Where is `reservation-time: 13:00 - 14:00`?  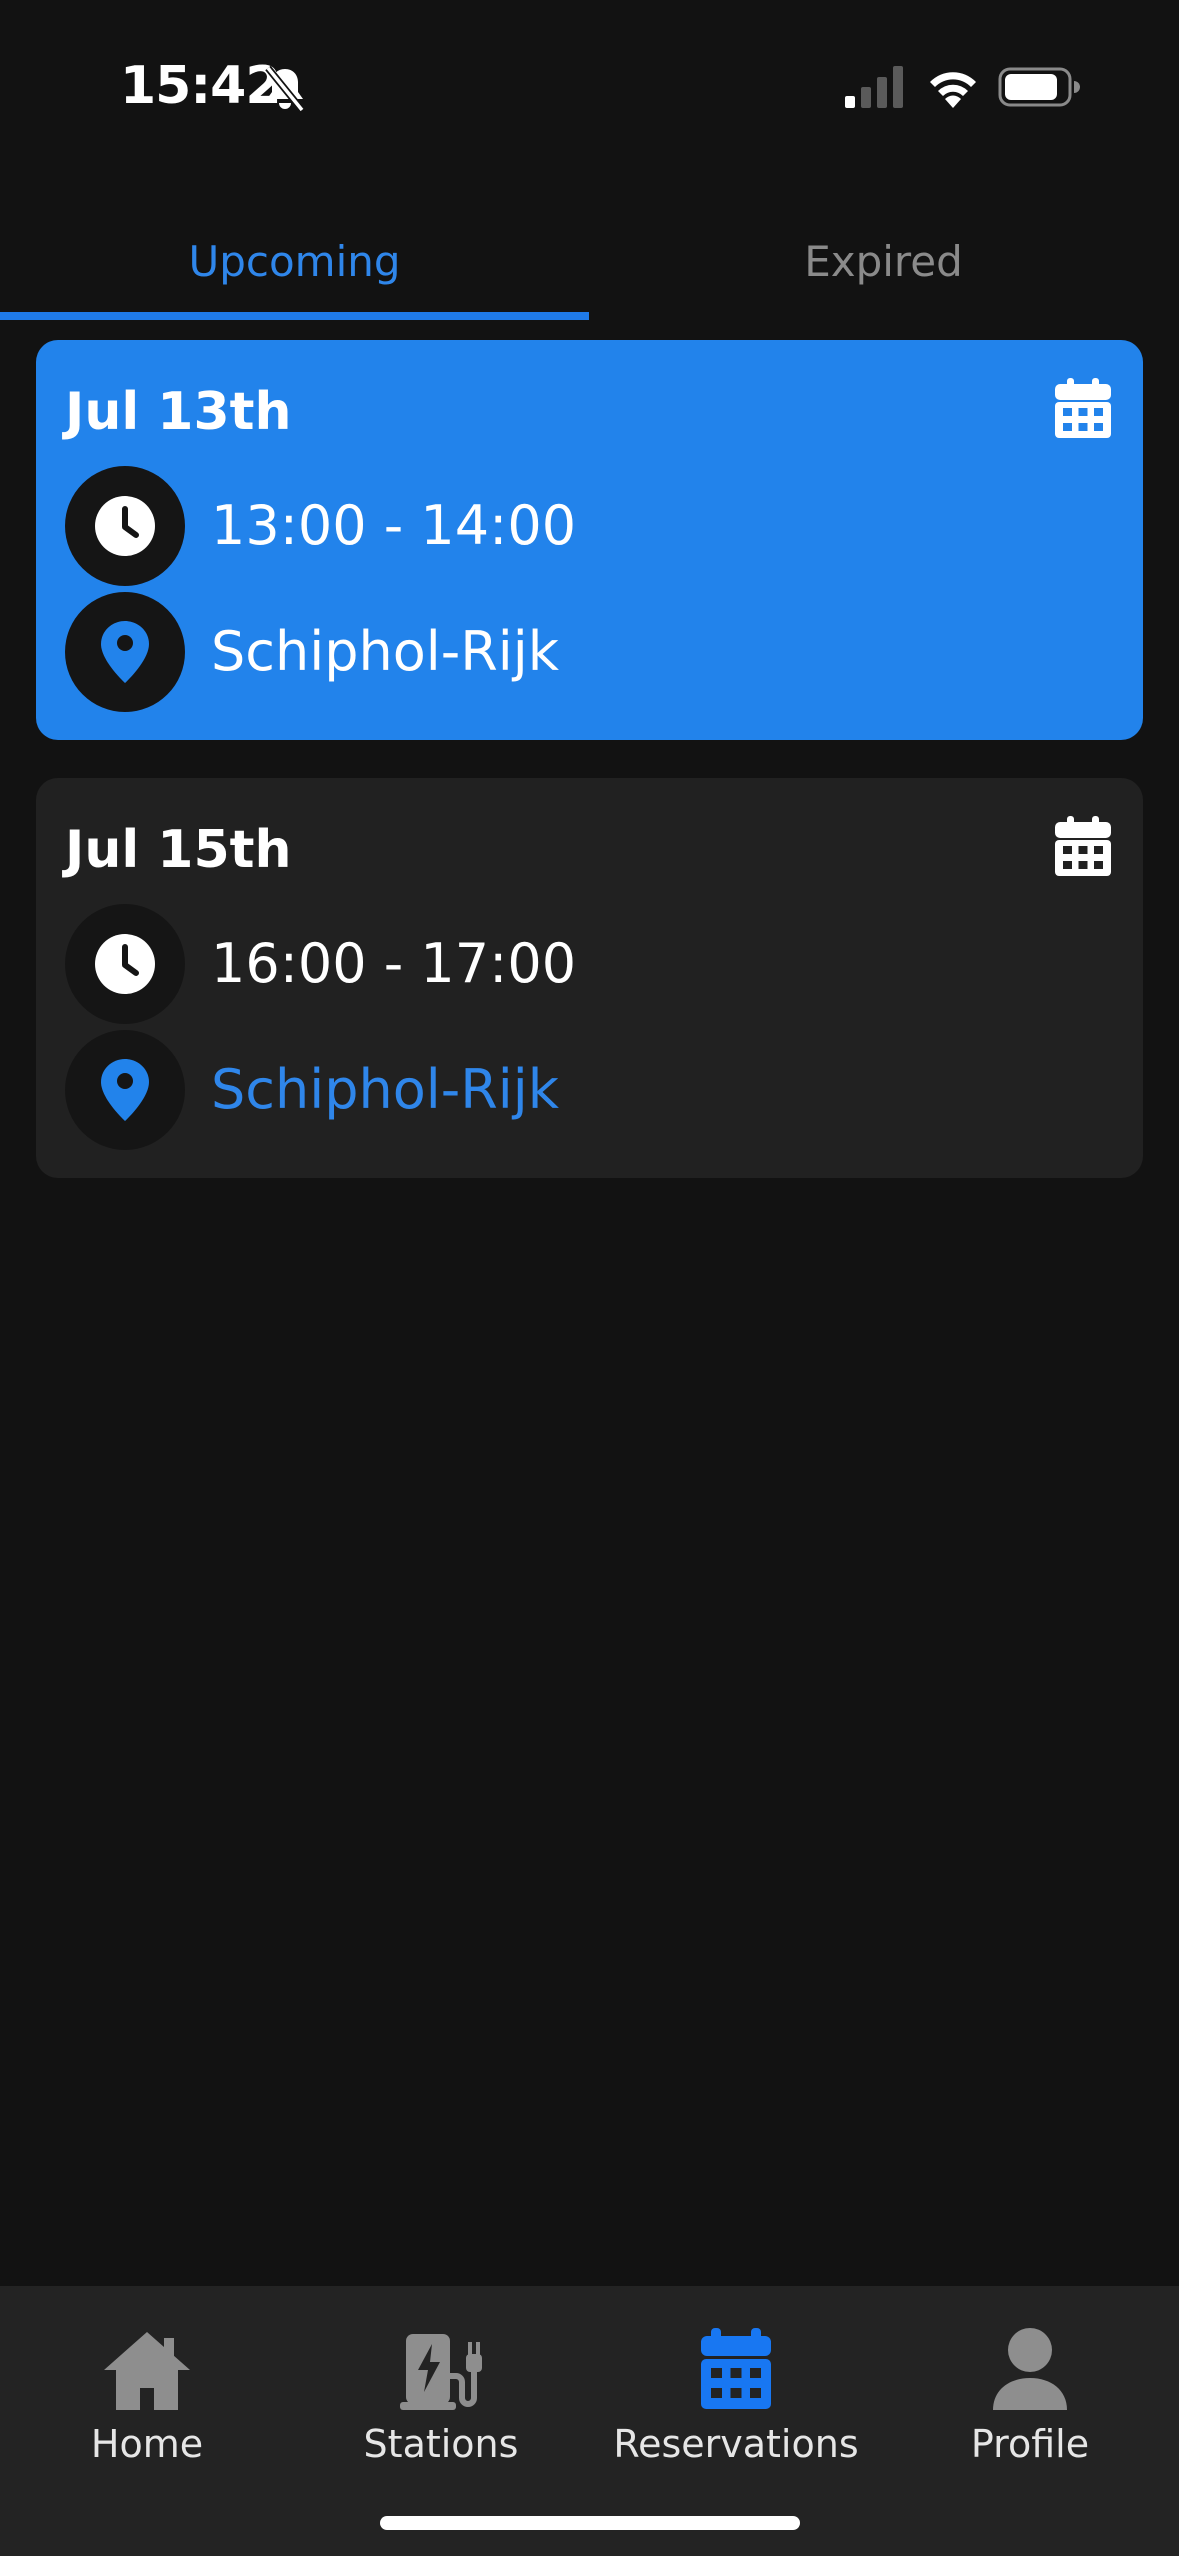
reservation-time: 13:00 - 14:00 is located at coordinates (394, 525).